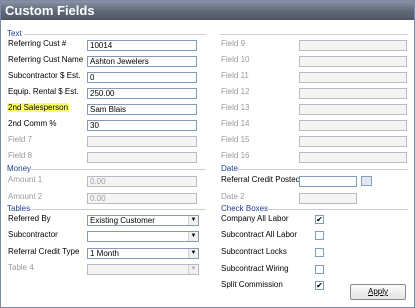 The height and width of the screenshot is (308, 415). What do you see at coordinates (142, 61) in the screenshot?
I see `referring-cust-name-input: Ashton Jewelers` at bounding box center [142, 61].